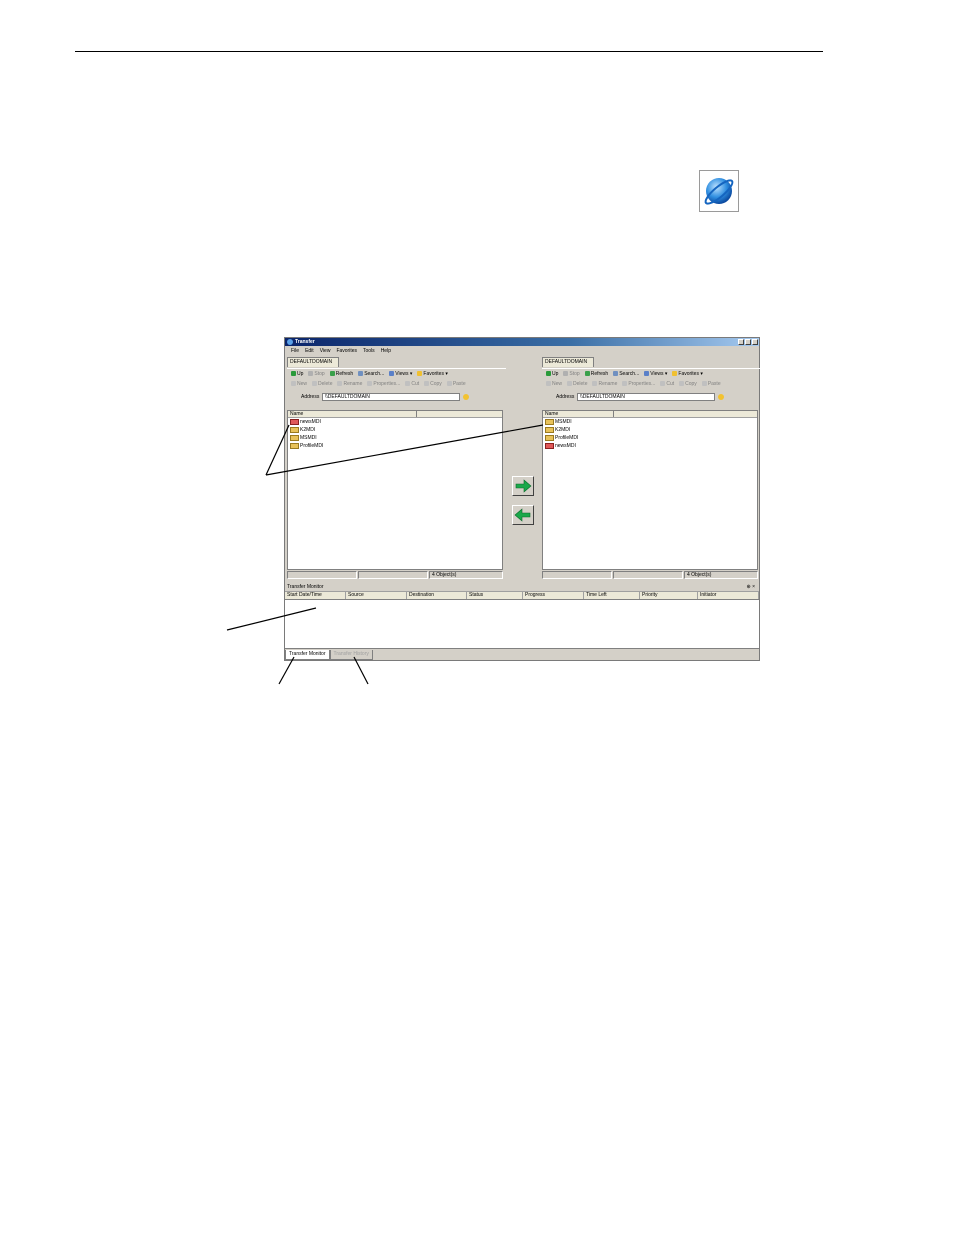 The width and height of the screenshot is (954, 1235). I want to click on menu-edit: Edit, so click(309, 351).